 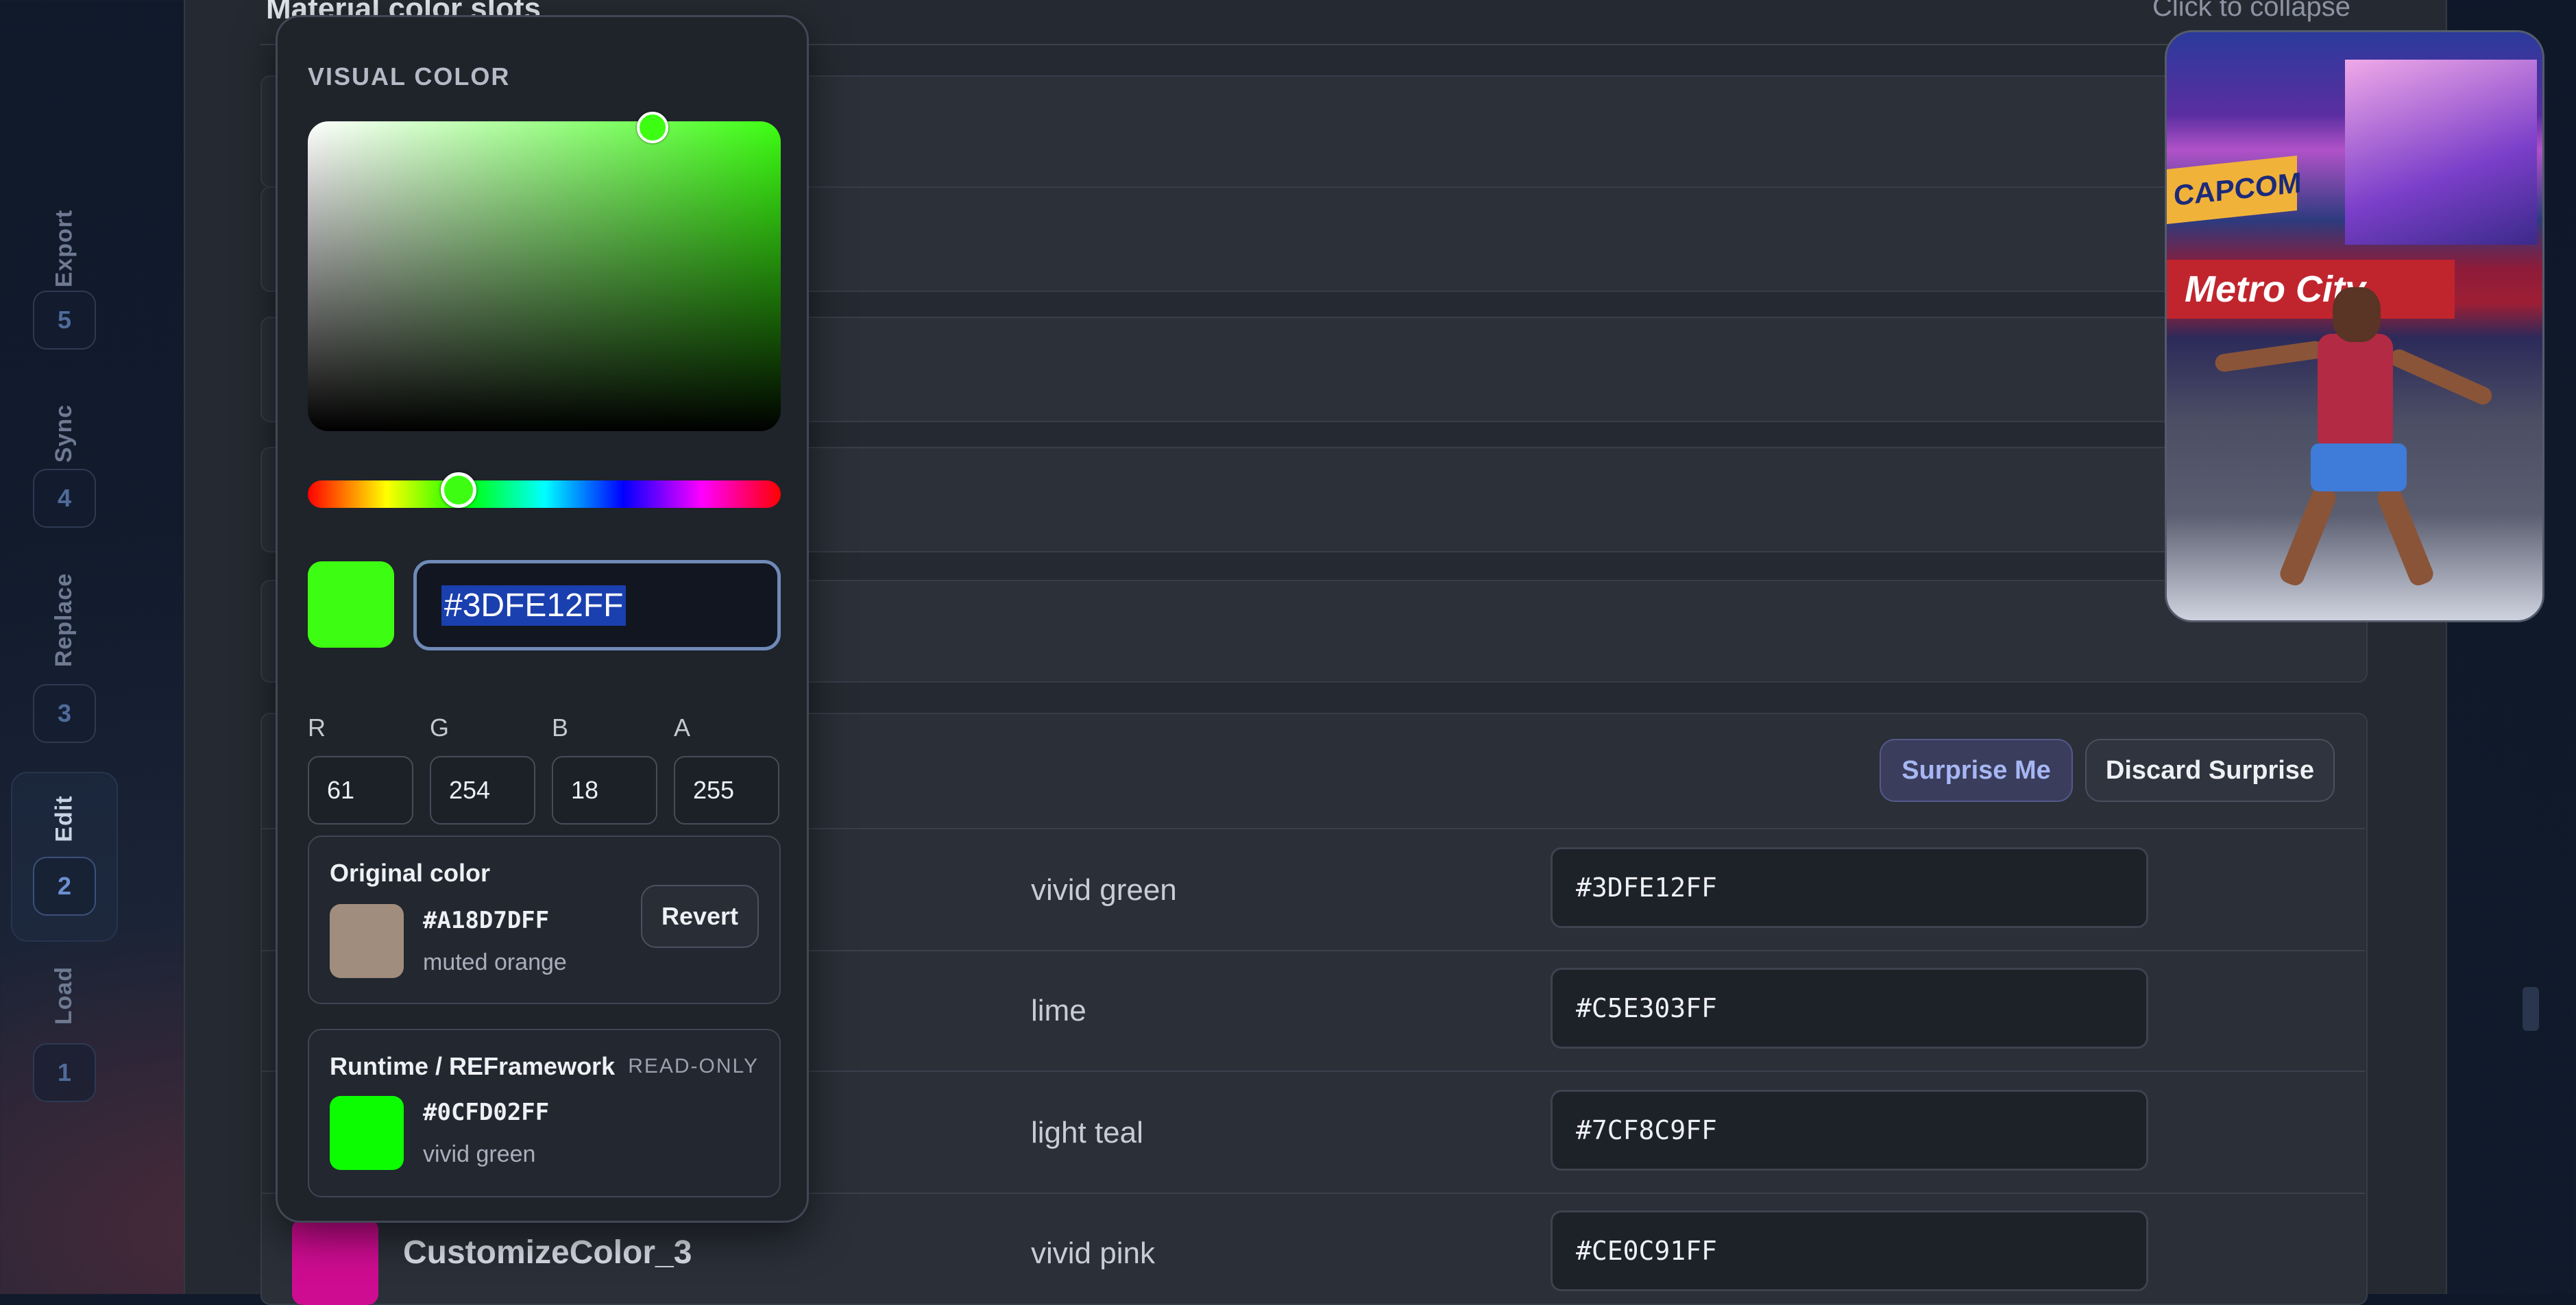 I want to click on hex-field: #3DFE12FF, so click(x=1849, y=887).